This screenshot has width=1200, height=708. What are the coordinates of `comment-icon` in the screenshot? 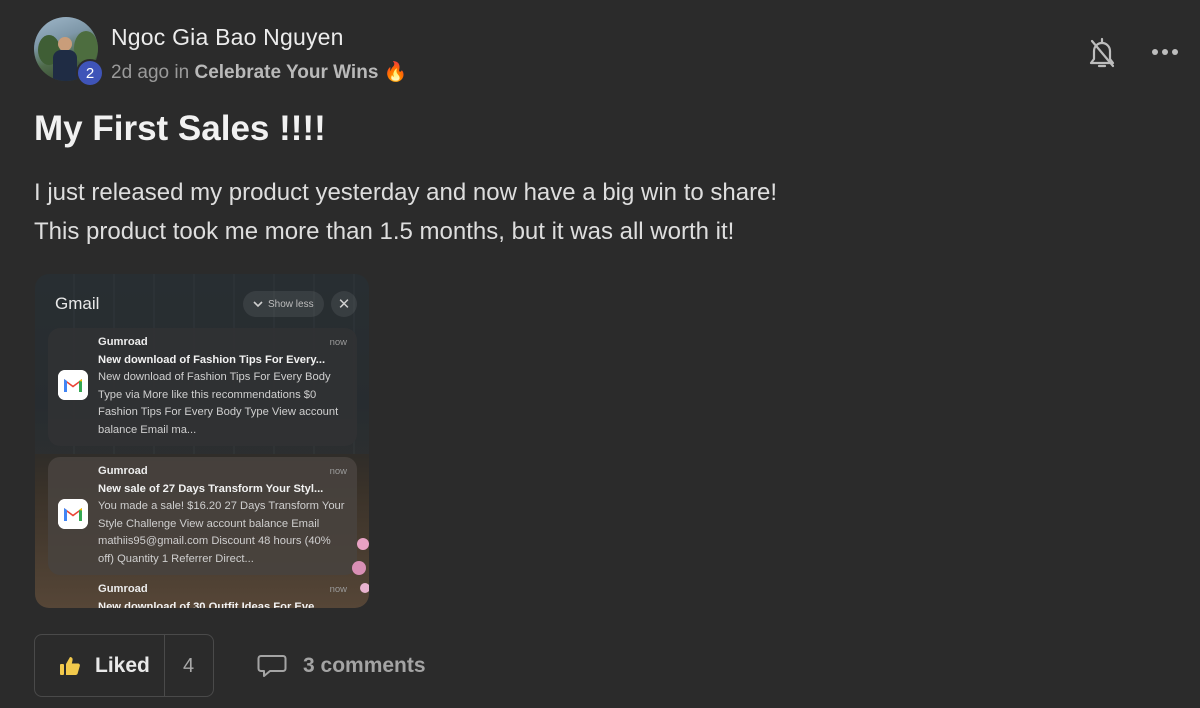 It's located at (272, 666).